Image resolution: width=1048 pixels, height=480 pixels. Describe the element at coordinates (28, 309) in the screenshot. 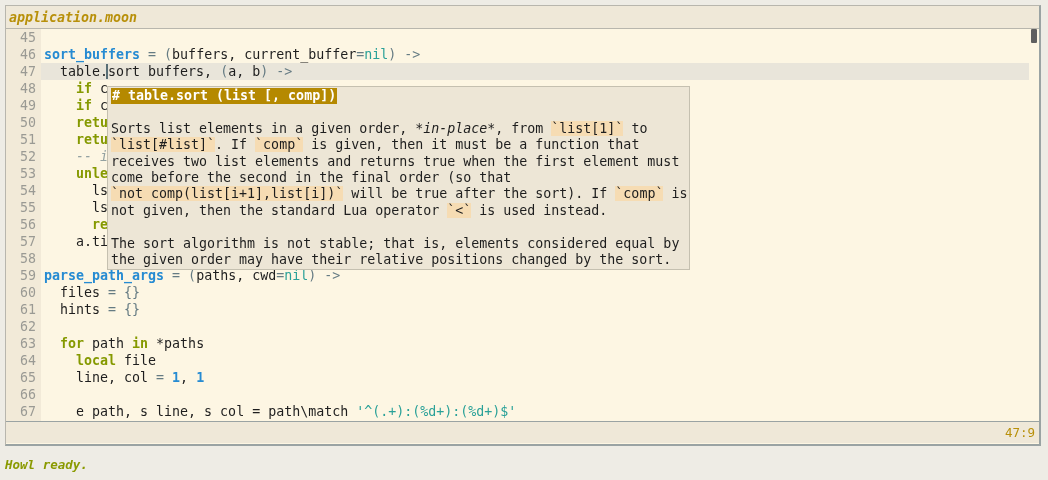

I see `line-number: 61` at that location.